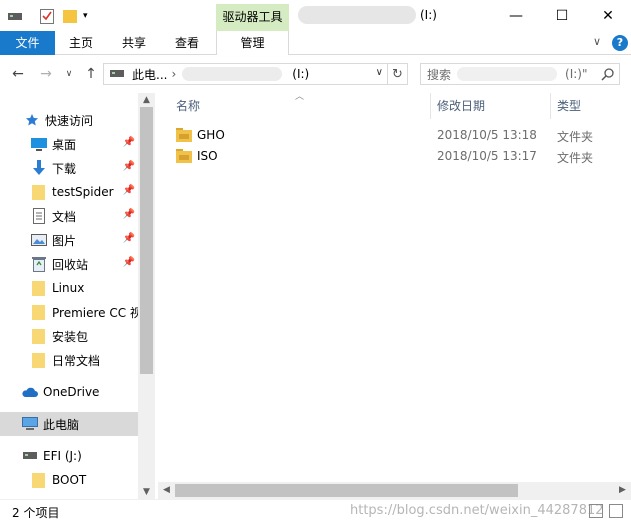 The width and height of the screenshot is (631, 523). What do you see at coordinates (620, 43) in the screenshot?
I see `help-icon: ?` at bounding box center [620, 43].